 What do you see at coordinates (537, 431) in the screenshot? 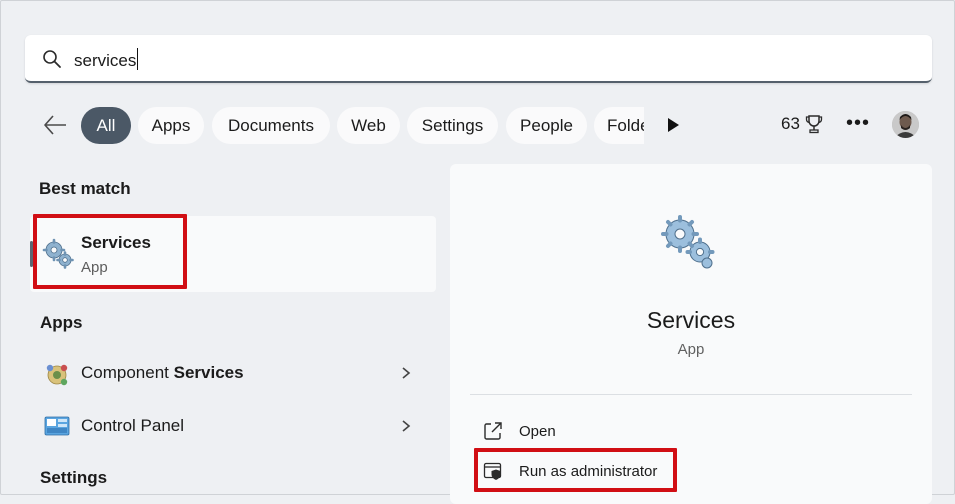
I see `open-action-label: Open` at bounding box center [537, 431].